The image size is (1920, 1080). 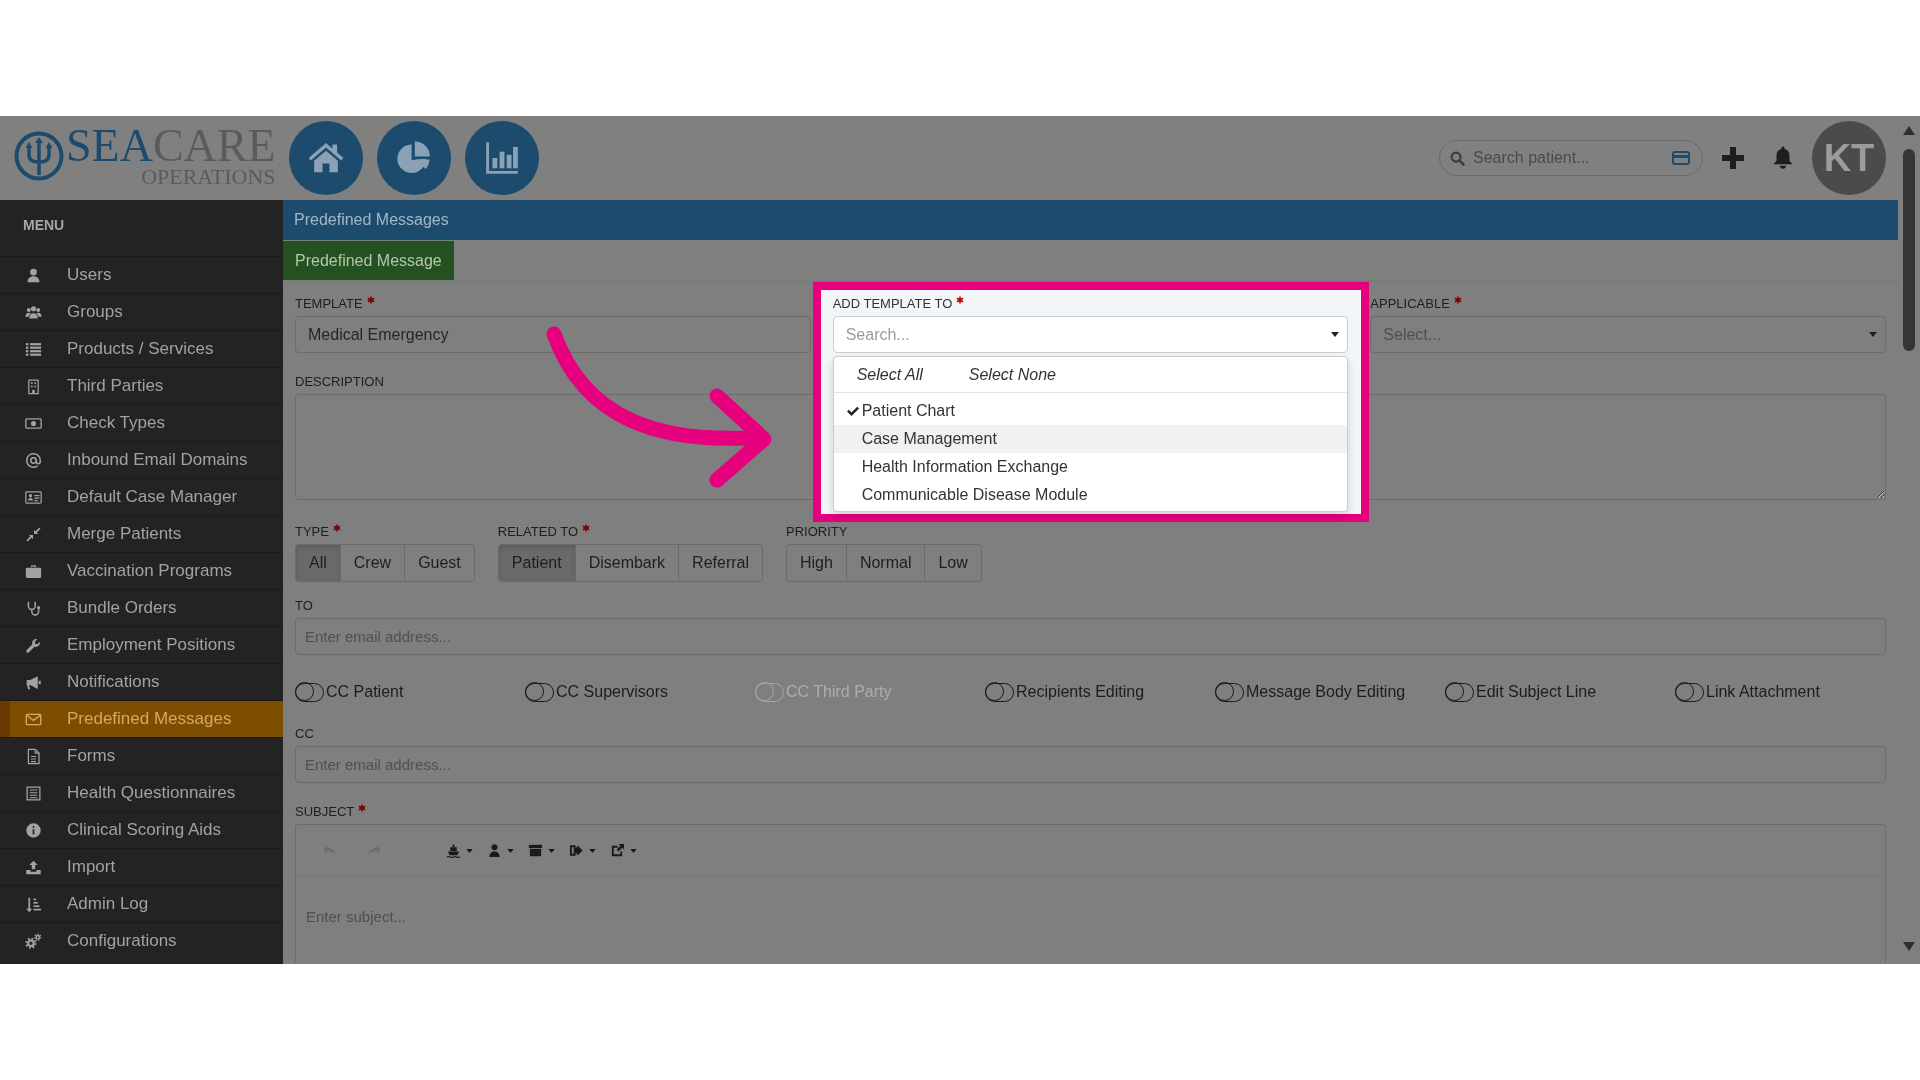 I want to click on dropdown-option: Patient Chart, so click(x=1090, y=411).